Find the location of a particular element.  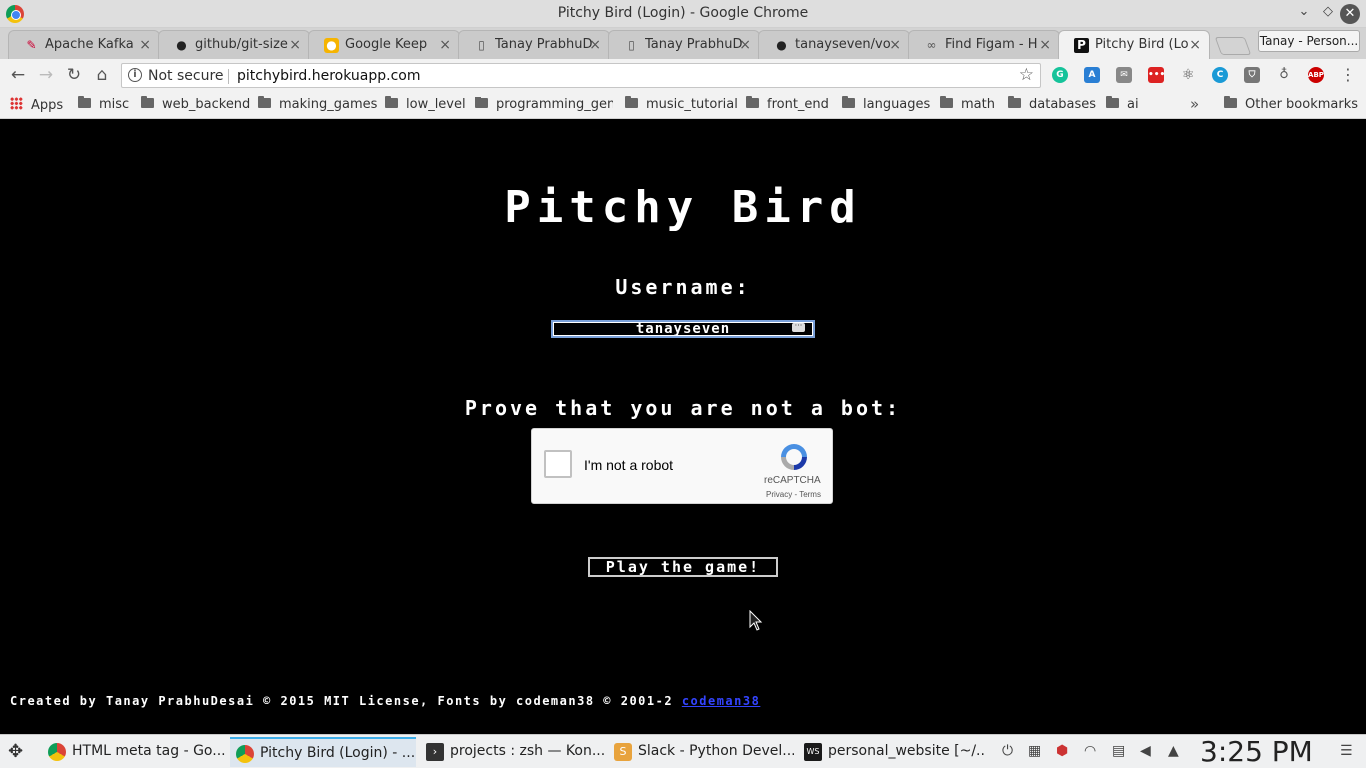

bookmark-folder-databases: databases is located at coordinates (1052, 104).